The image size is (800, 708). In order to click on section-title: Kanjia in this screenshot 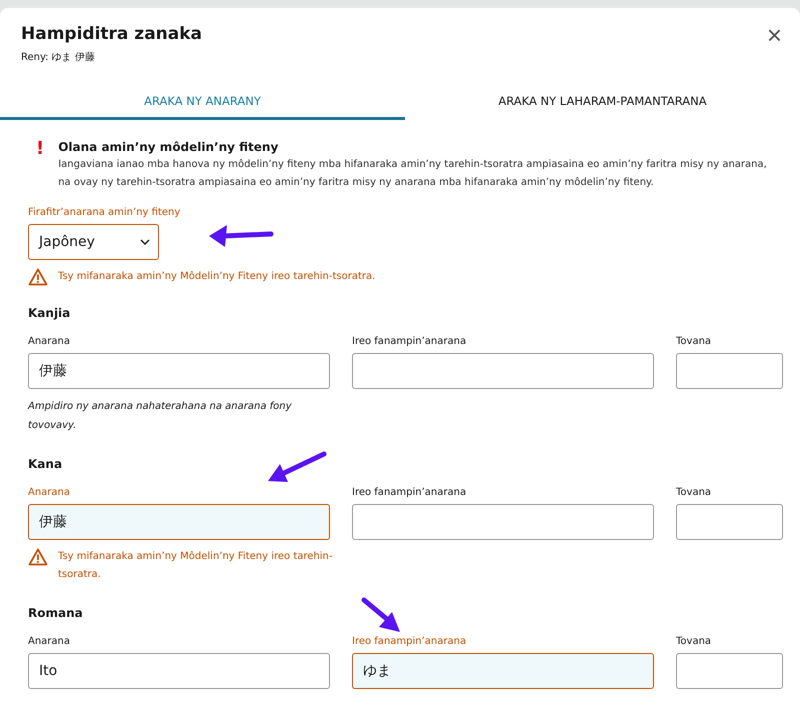, I will do `click(50, 313)`.